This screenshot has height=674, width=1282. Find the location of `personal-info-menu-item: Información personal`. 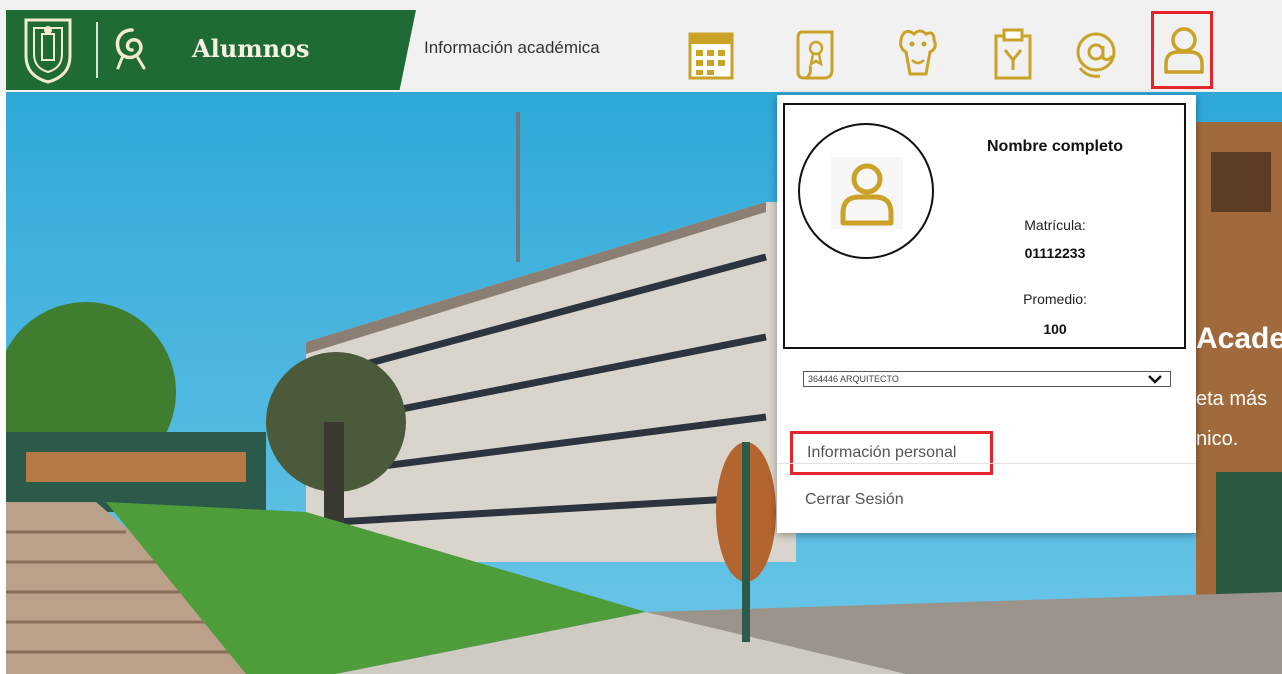

personal-info-menu-item: Información personal is located at coordinates (891, 453).